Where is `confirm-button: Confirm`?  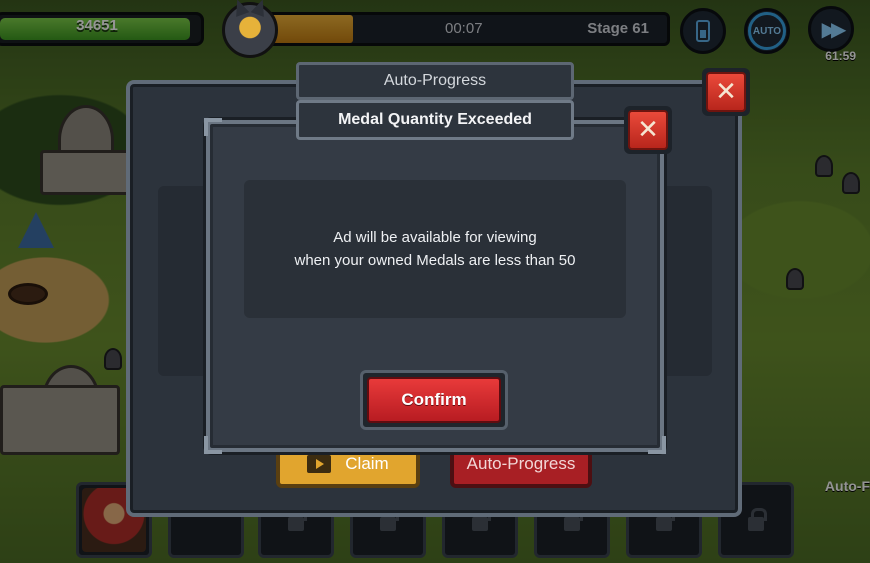 confirm-button: Confirm is located at coordinates (434, 400).